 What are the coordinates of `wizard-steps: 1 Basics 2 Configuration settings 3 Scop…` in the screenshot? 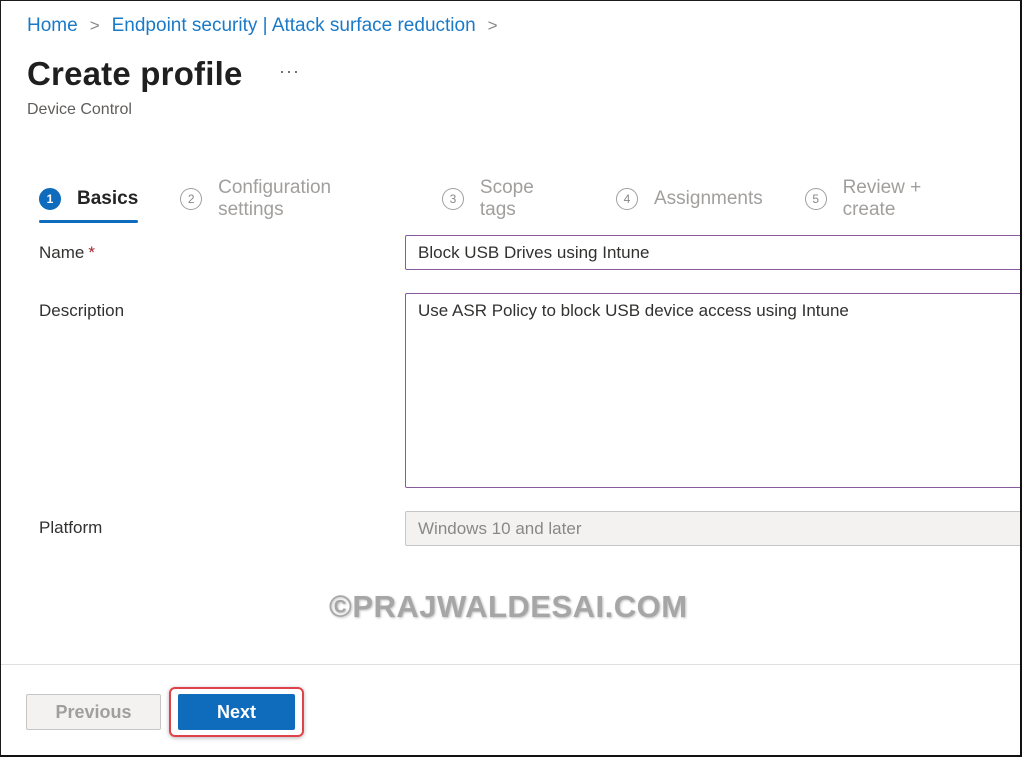 It's located at (529, 200).